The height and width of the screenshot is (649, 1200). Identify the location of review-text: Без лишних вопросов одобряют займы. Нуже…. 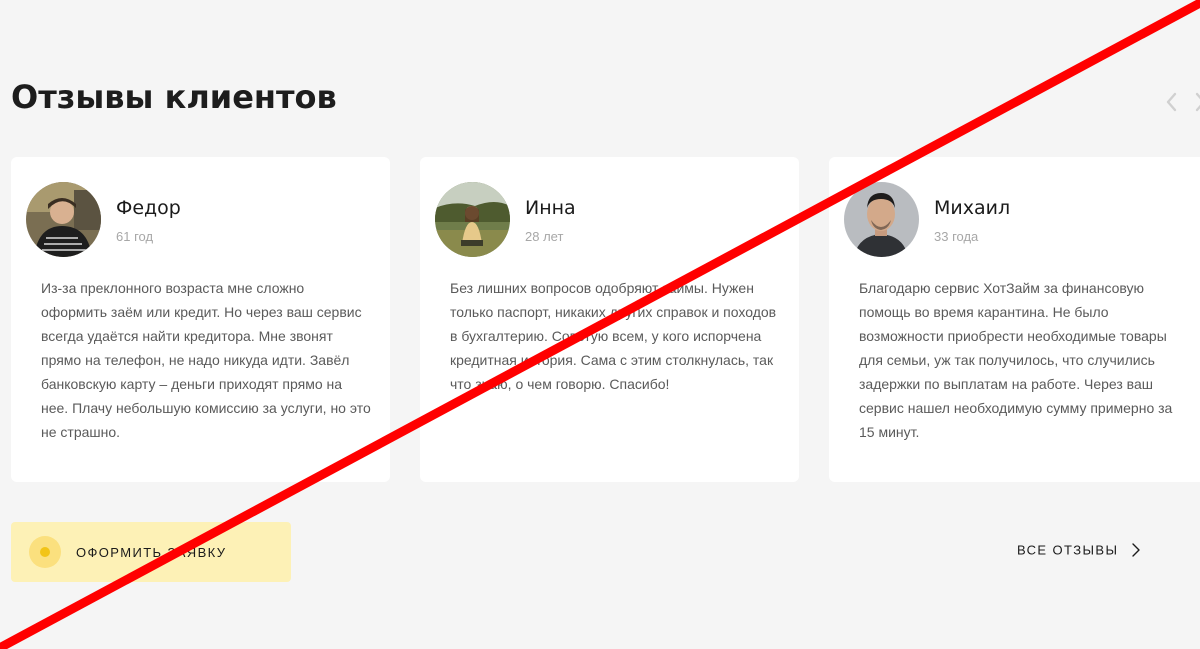
(613, 336).